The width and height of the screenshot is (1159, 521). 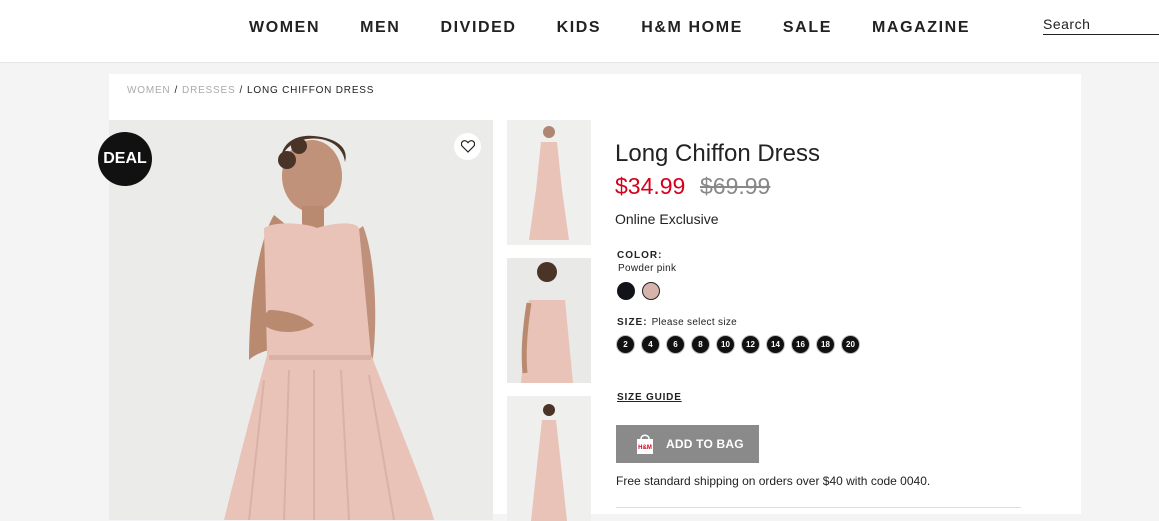 I want to click on nav-hm-home: H&M HOME, so click(x=692, y=28).